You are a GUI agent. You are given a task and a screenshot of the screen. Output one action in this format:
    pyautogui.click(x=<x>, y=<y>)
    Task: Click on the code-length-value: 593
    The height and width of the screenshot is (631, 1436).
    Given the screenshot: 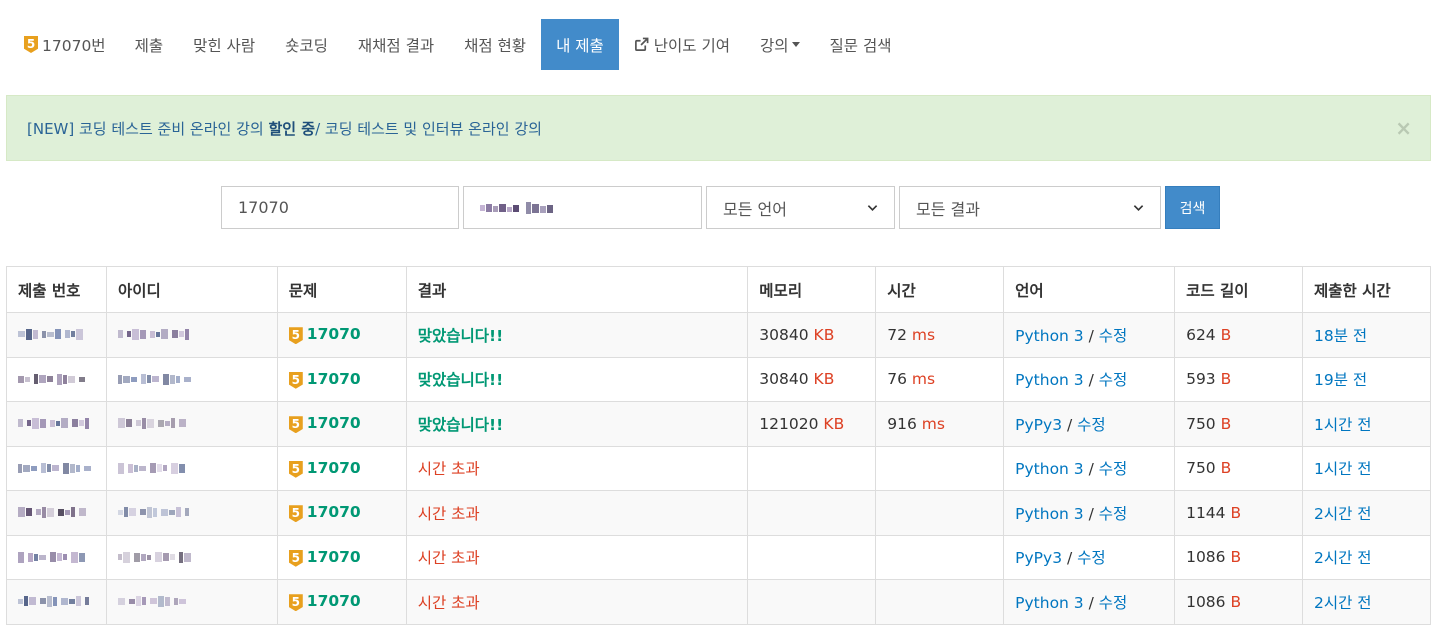 What is the action you would take?
    pyautogui.click(x=1201, y=379)
    